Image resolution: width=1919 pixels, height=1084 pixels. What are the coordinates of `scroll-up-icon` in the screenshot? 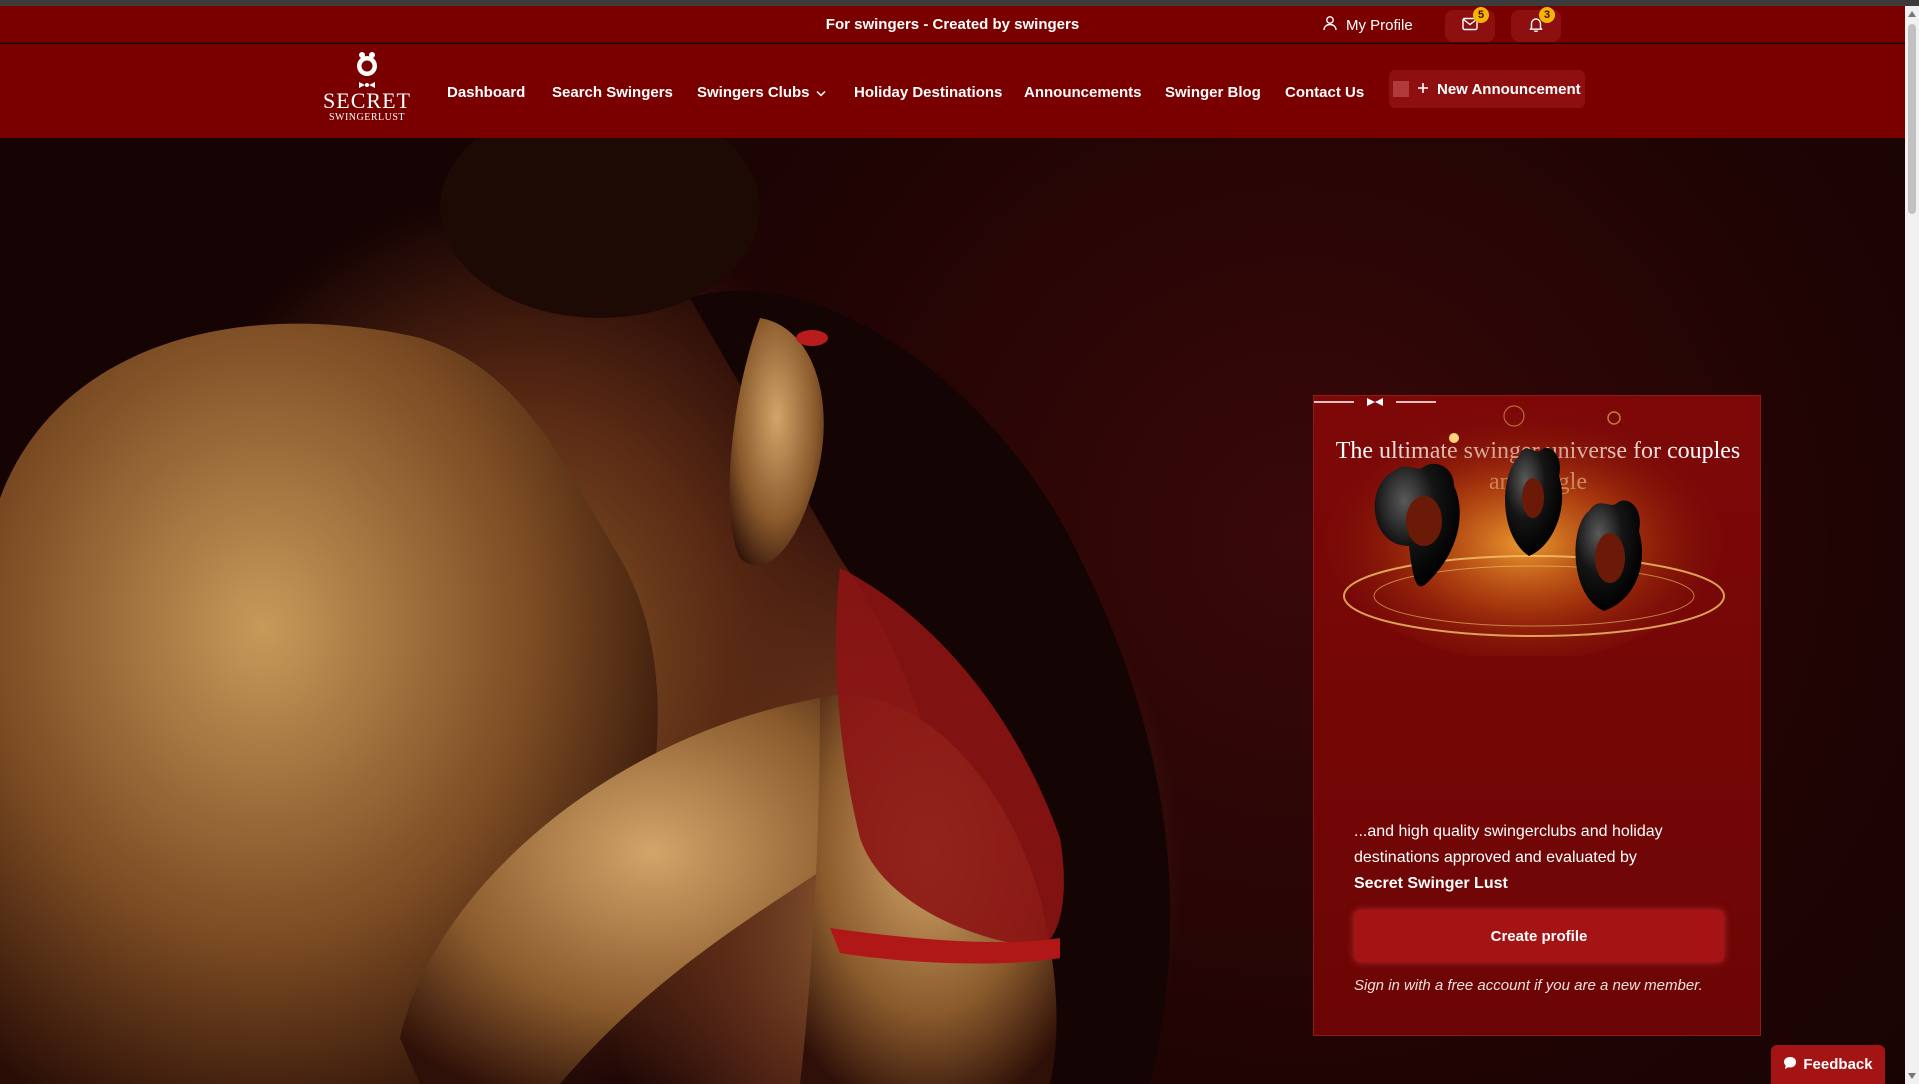 It's located at (1912, 14).